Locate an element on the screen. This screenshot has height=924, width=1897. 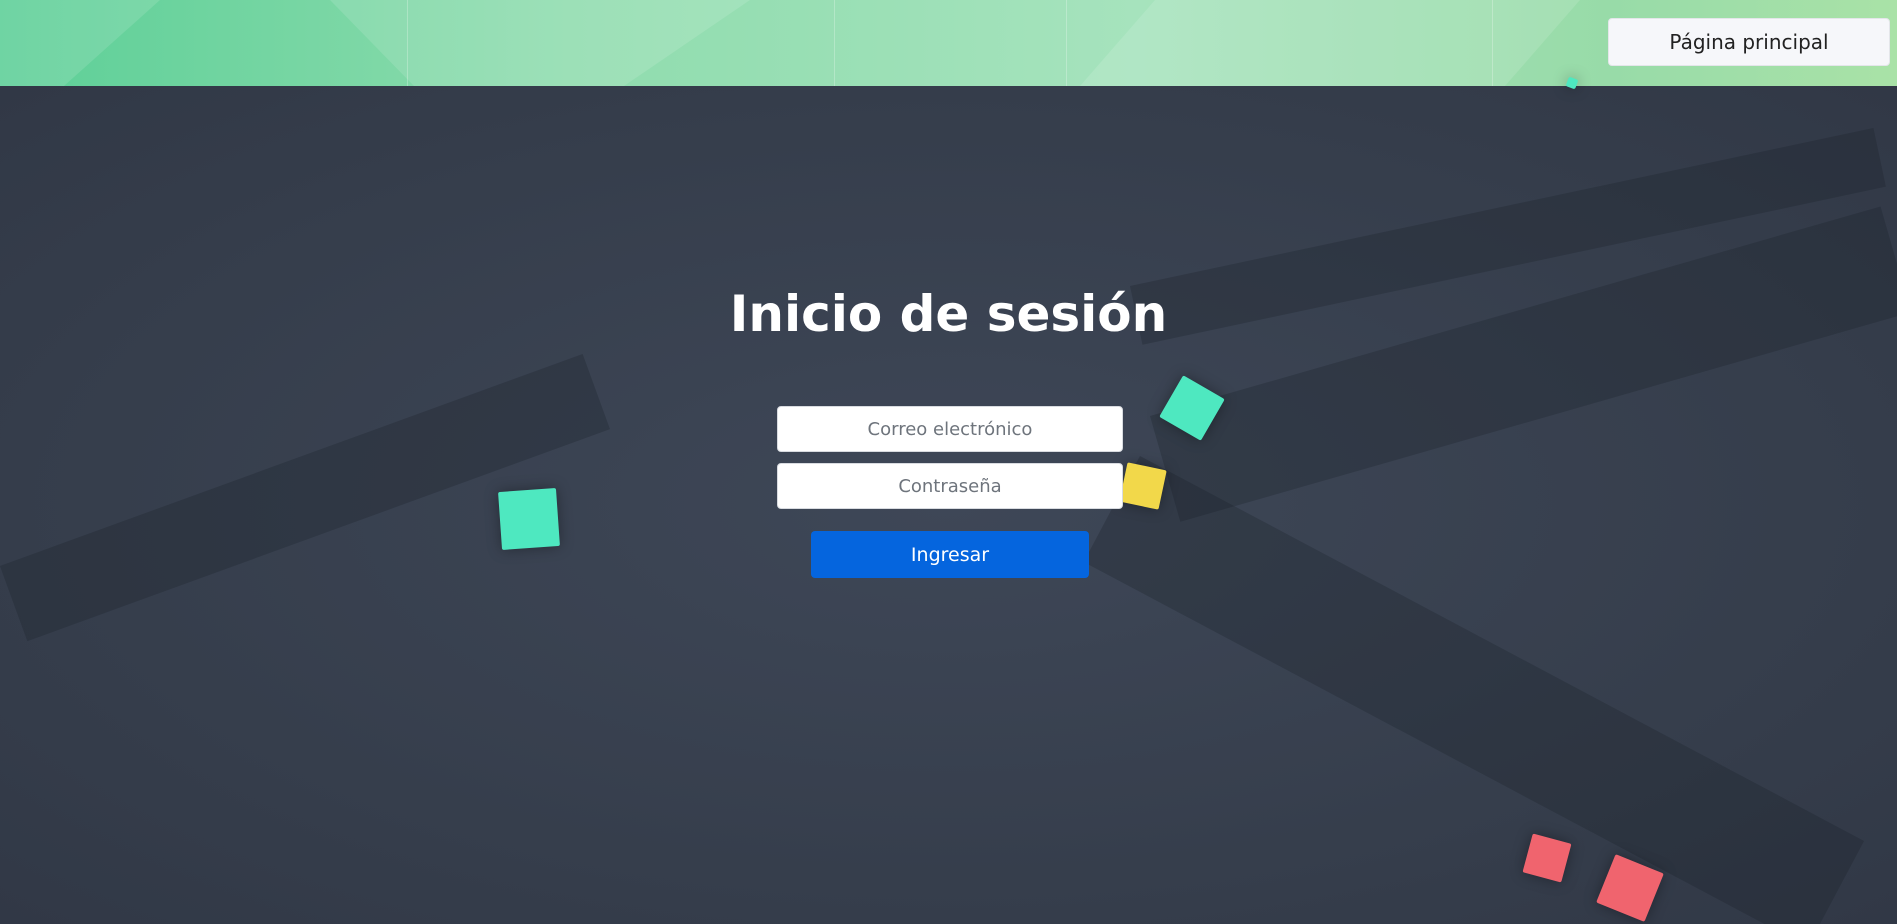
login-title: Inicio de sesión is located at coordinates (948, 314).